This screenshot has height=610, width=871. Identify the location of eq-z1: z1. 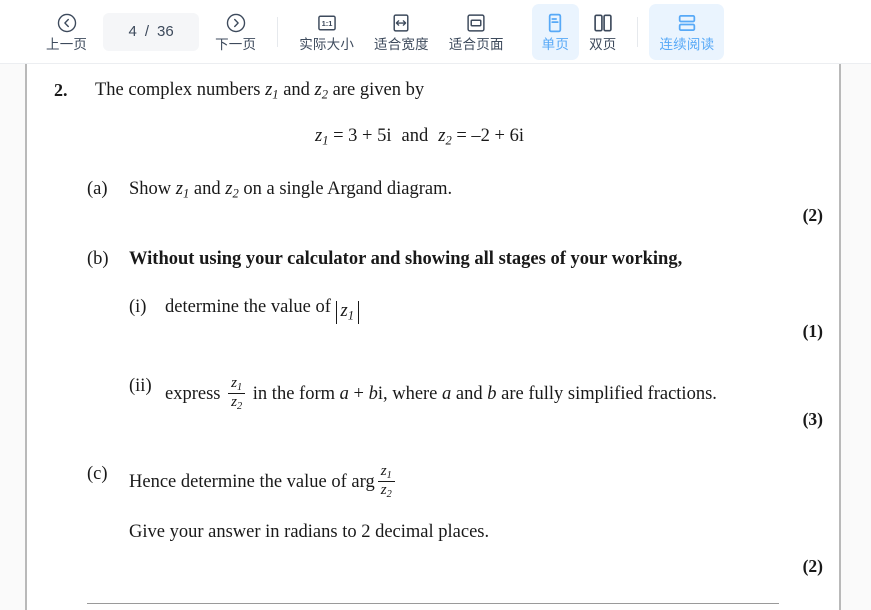
(322, 137).